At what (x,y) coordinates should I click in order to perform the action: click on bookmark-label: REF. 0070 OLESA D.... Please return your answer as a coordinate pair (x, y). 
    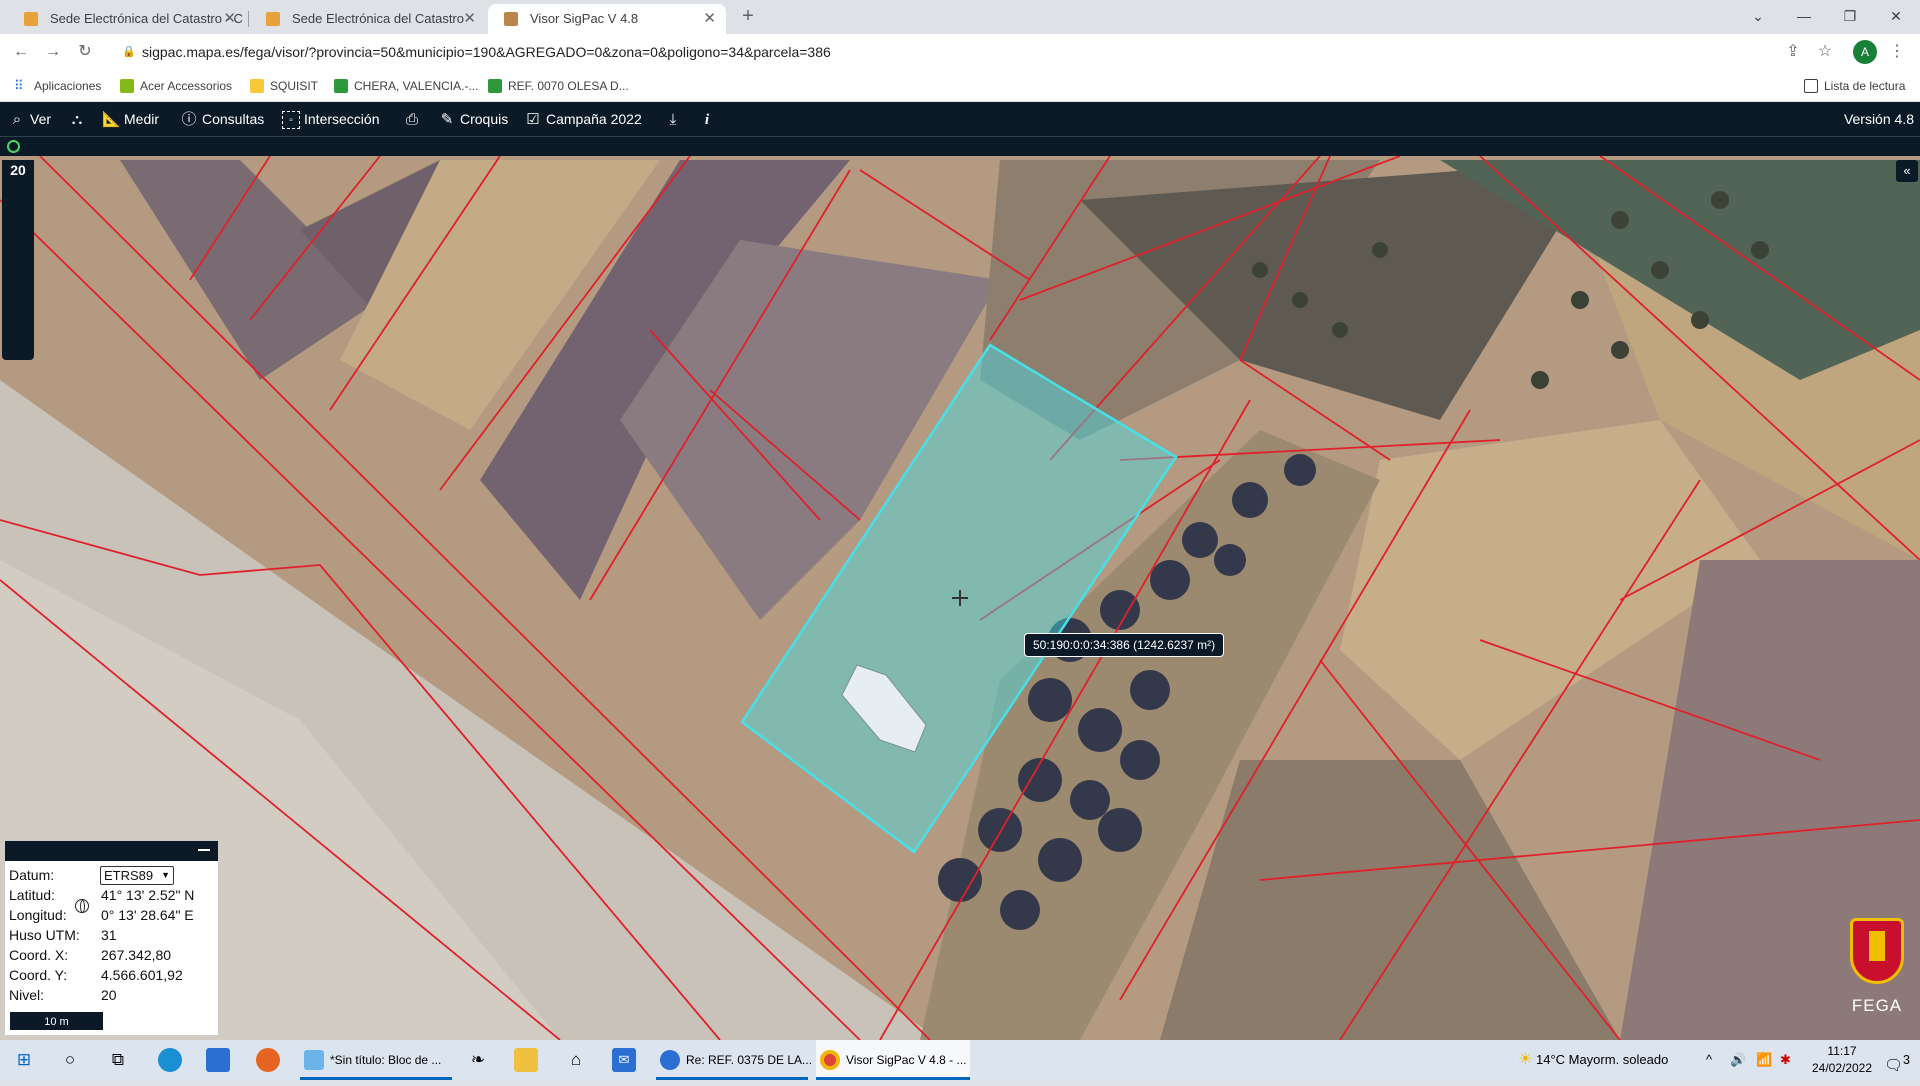
    Looking at the image, I should click on (568, 86).